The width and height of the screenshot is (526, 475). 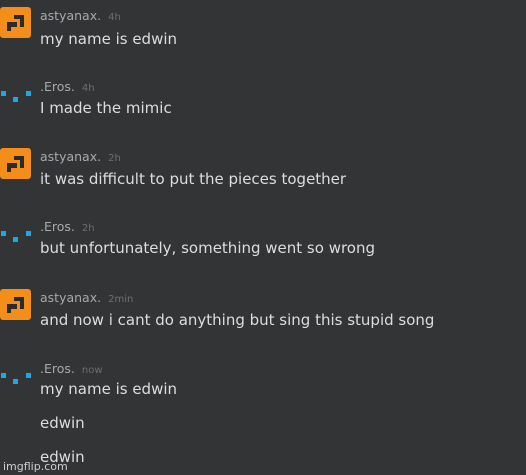 What do you see at coordinates (92, 370) in the screenshot?
I see `timestamp: now` at bounding box center [92, 370].